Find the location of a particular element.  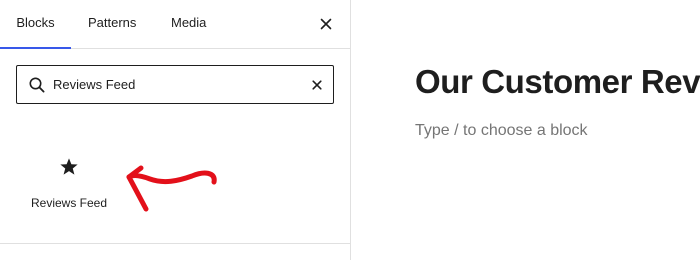

tab-blocks-label: Blocks is located at coordinates (35, 22).